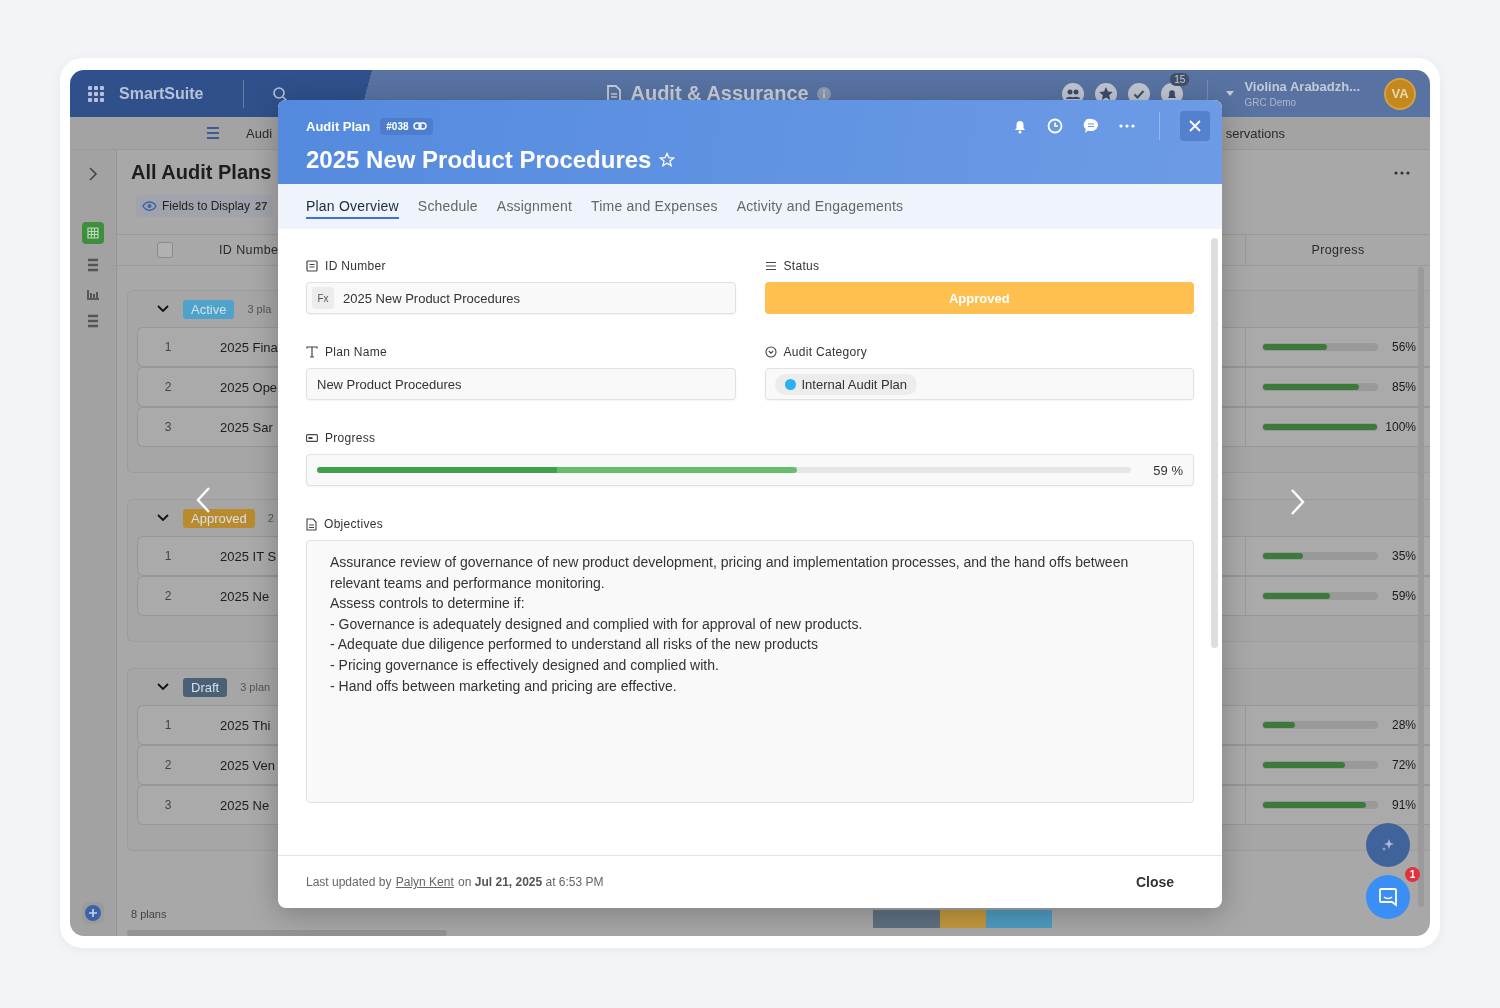 This screenshot has height=1008, width=1500. Describe the element at coordinates (355, 266) in the screenshot. I see `field-label: ID Number` at that location.